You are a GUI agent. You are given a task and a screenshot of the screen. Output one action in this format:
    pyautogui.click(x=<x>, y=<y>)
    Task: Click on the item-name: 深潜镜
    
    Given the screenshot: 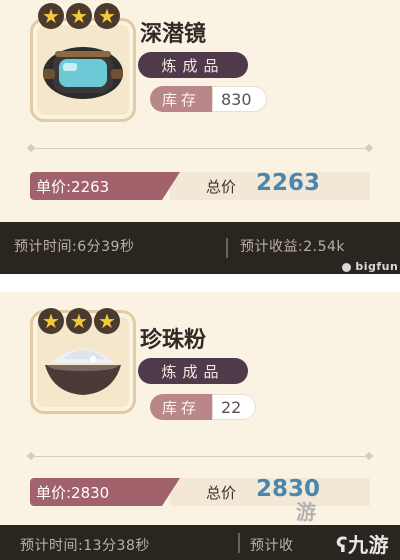 What is the action you would take?
    pyautogui.click(x=173, y=34)
    